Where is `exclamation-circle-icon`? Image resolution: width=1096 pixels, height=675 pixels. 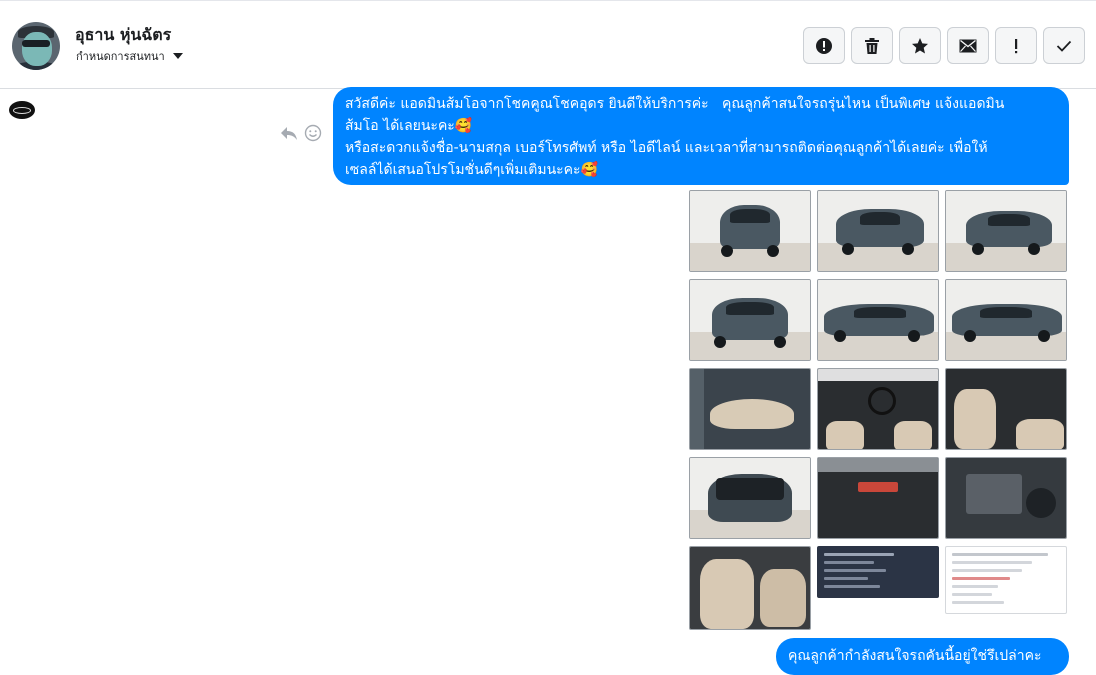 exclamation-circle-icon is located at coordinates (824, 45).